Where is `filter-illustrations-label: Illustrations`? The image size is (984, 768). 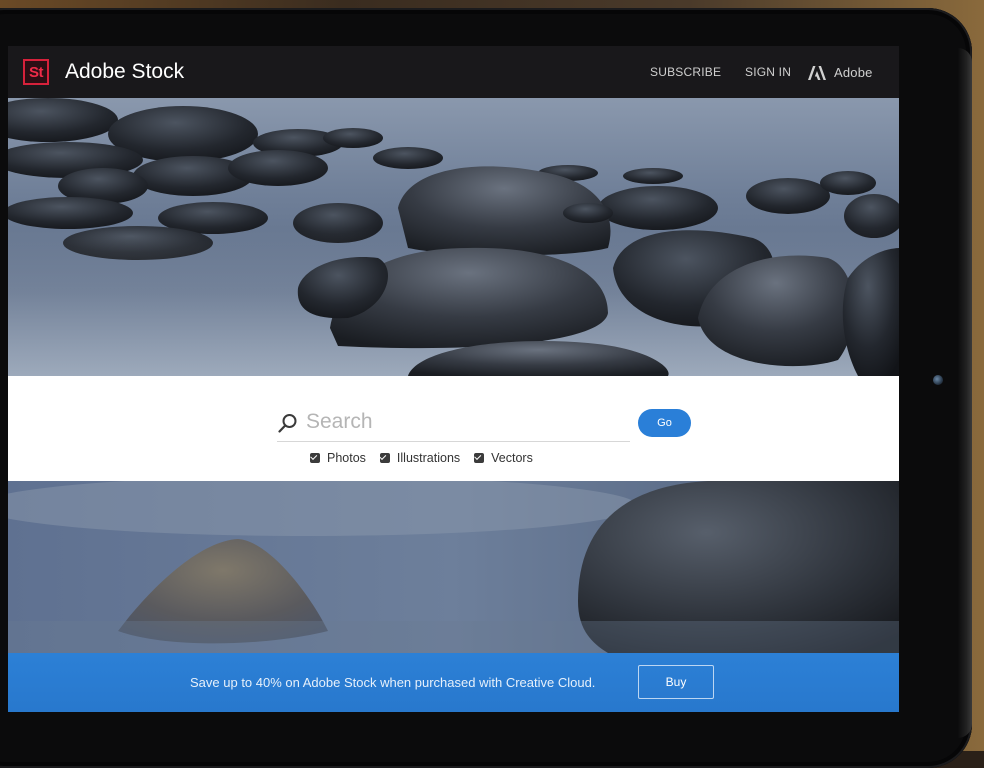 filter-illustrations-label: Illustrations is located at coordinates (428, 458).